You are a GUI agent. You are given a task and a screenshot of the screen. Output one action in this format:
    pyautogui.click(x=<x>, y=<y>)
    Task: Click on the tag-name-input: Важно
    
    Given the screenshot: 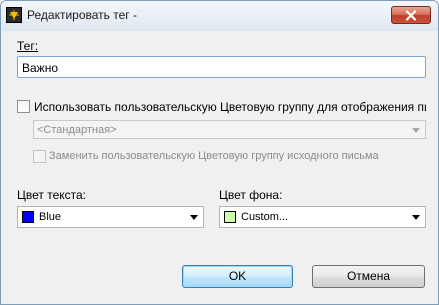 What is the action you would take?
    pyautogui.click(x=221, y=67)
    